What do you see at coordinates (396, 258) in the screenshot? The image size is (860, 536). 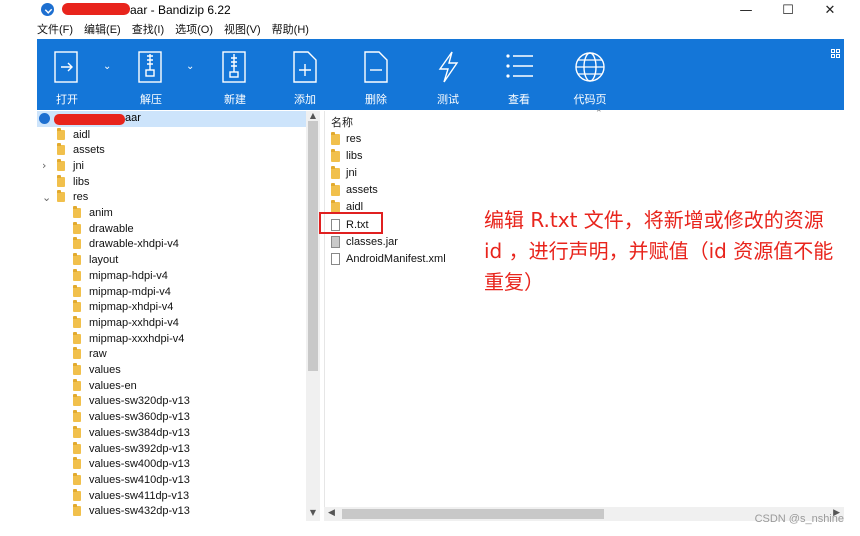 I see `file-name: AndroidManifest.xml` at bounding box center [396, 258].